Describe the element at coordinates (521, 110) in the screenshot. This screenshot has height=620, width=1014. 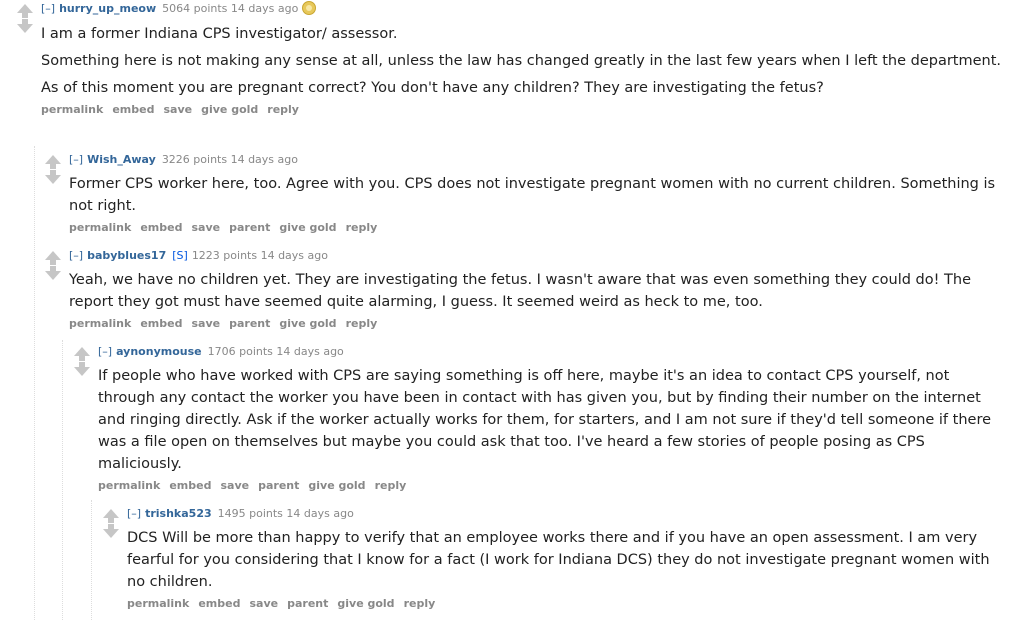
I see `comment-actions: permalink embed save give gold reply` at that location.